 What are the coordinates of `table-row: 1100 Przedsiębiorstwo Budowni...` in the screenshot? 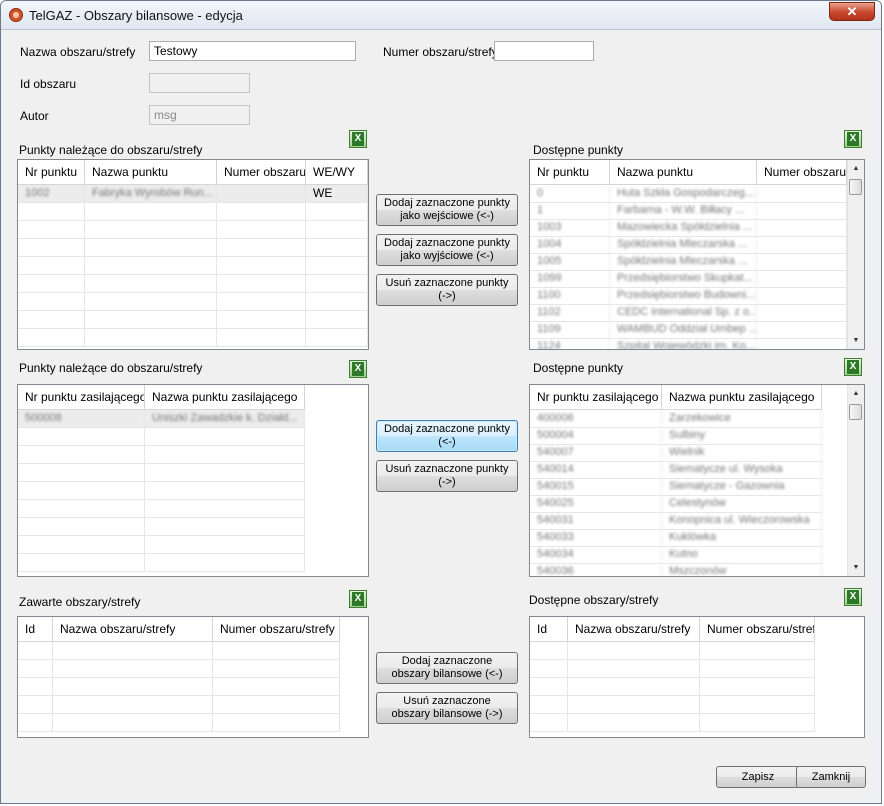 It's located at (688, 296).